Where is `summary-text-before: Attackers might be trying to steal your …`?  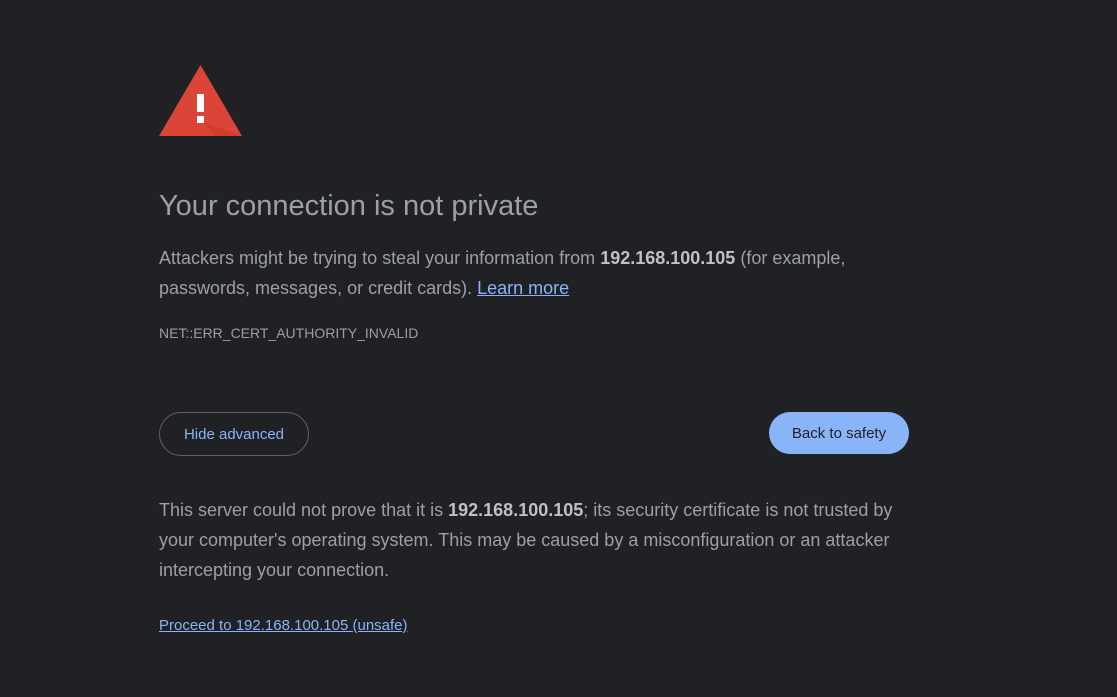 summary-text-before: Attackers might be trying to steal your … is located at coordinates (380, 258).